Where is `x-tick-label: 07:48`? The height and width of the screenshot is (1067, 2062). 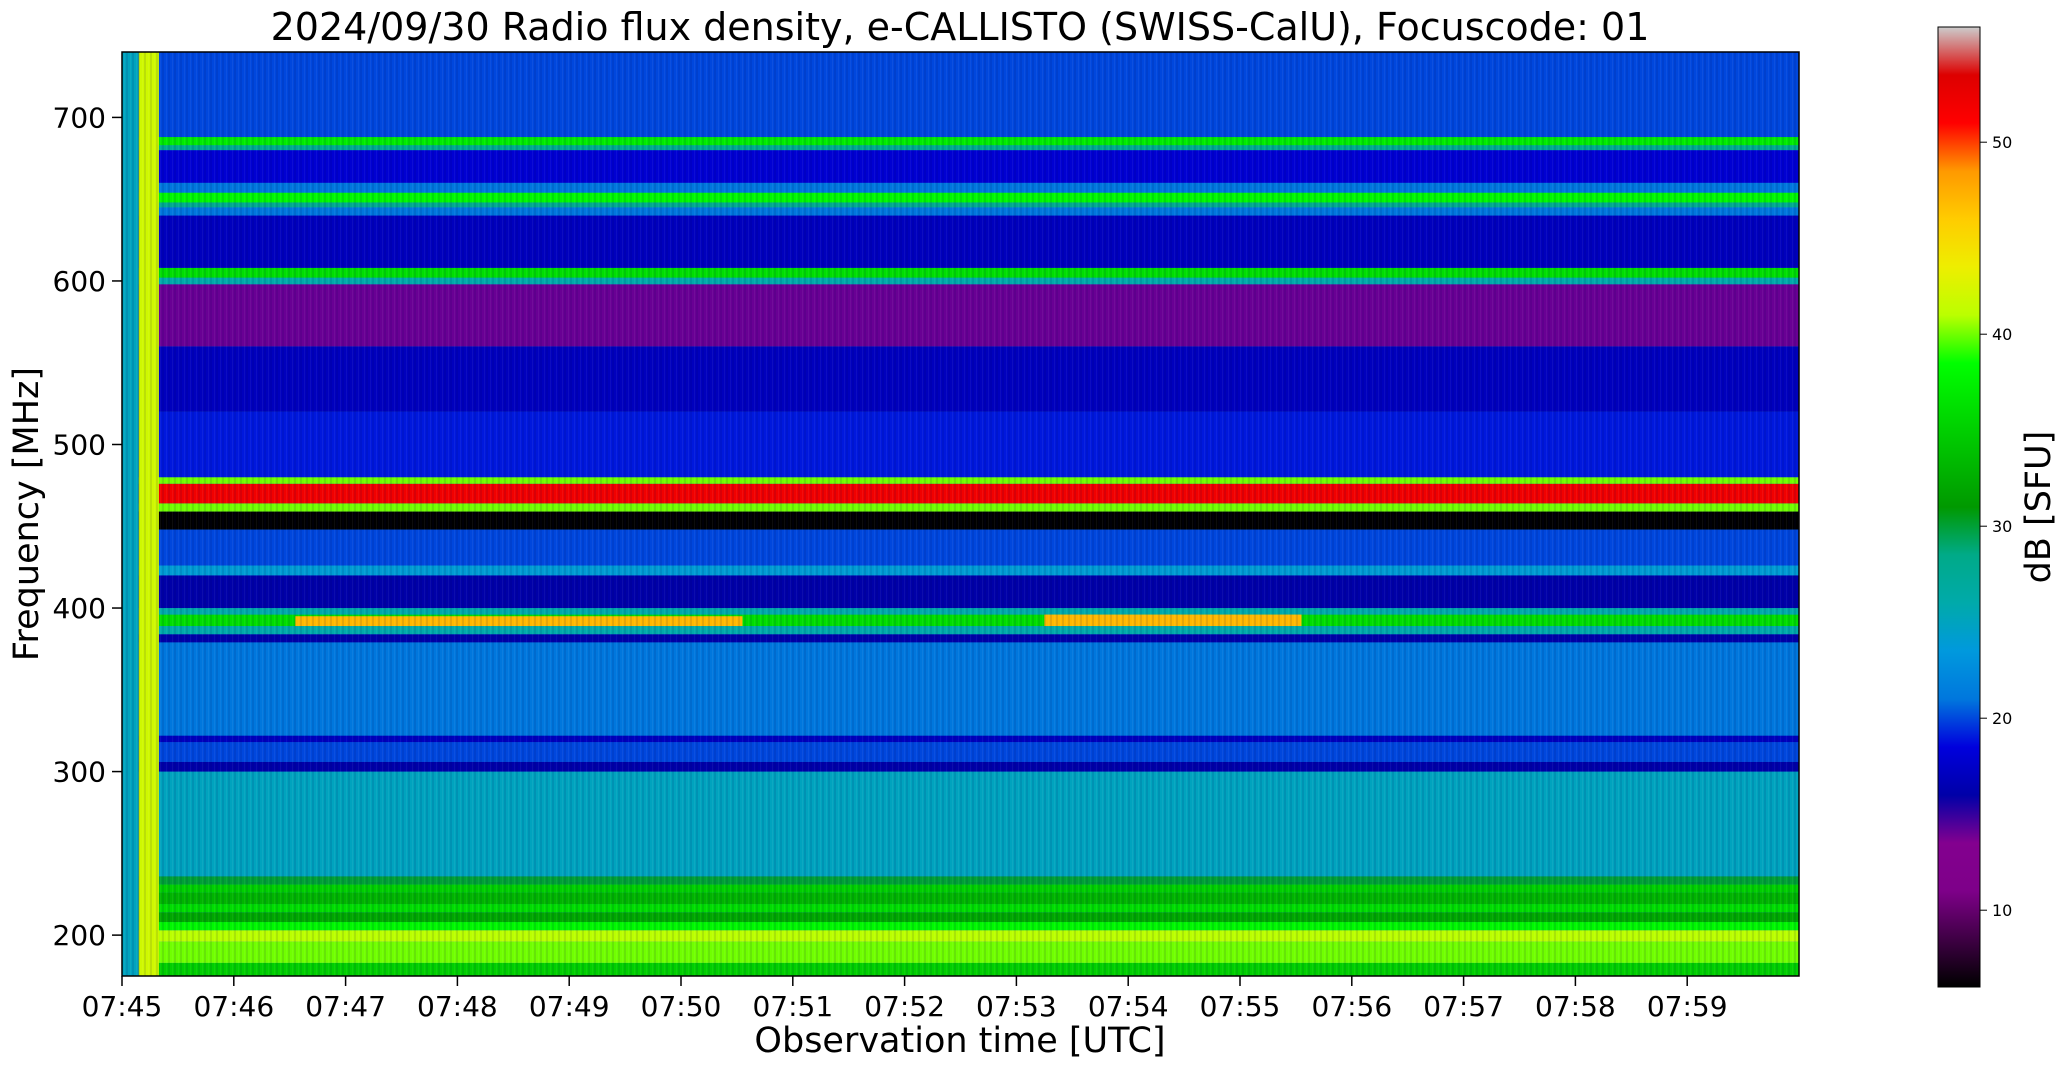
x-tick-label: 07:48 is located at coordinates (457, 1006).